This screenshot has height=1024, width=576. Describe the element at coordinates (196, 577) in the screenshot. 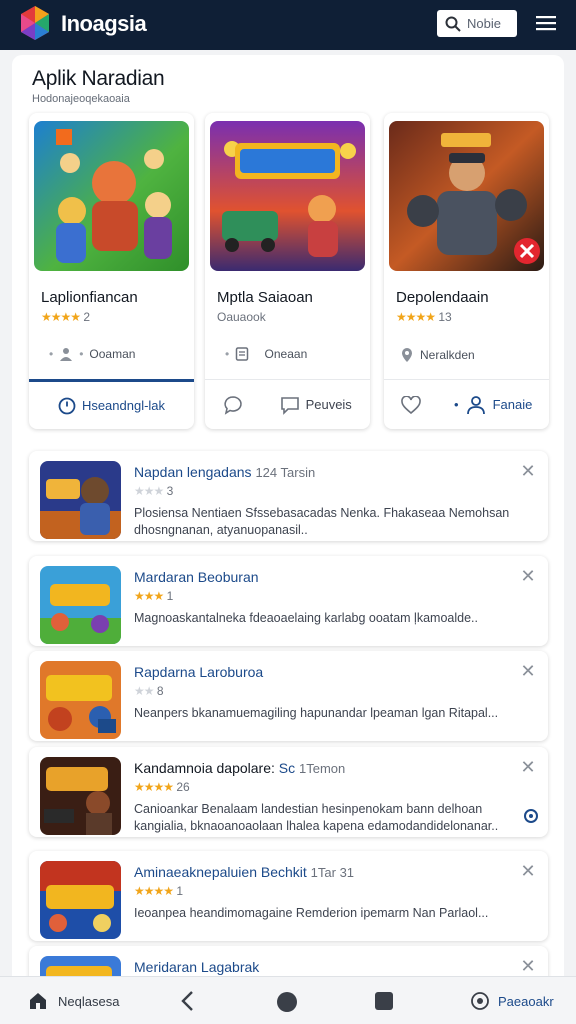

I see `list-item-title: Mardaran Beoburan` at that location.